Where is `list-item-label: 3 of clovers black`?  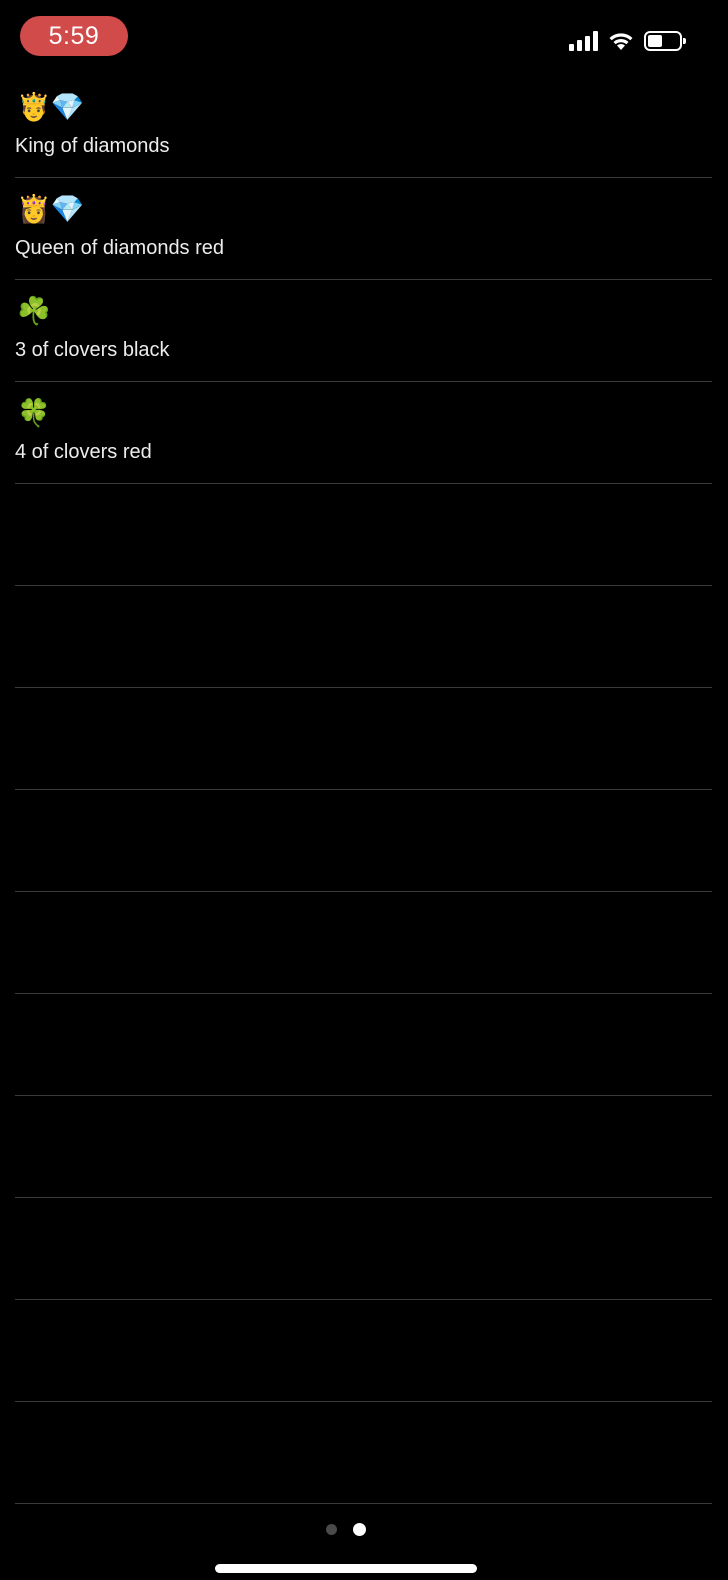 list-item-label: 3 of clovers black is located at coordinates (92, 350).